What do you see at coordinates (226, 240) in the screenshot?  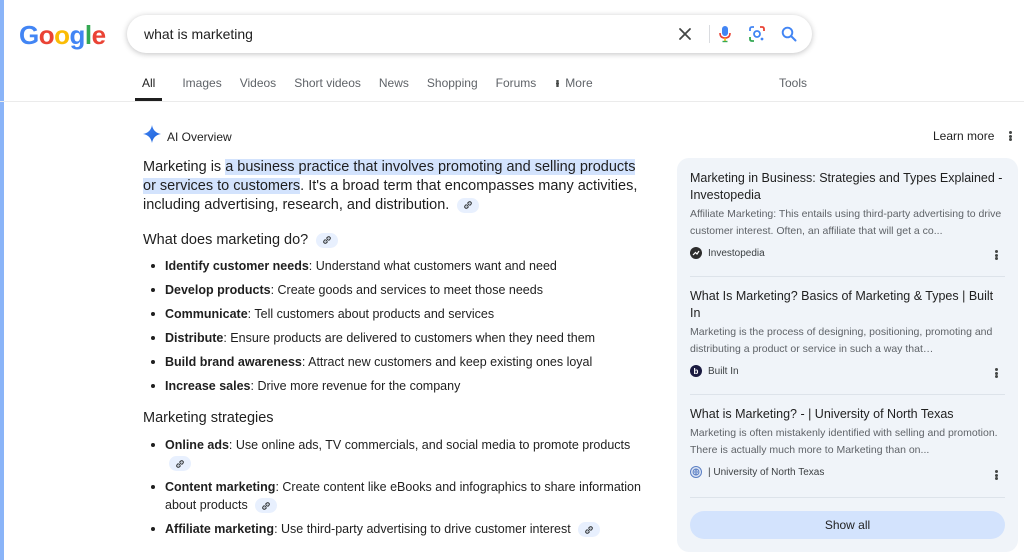 I see `section-heading-text: What does marketing do?` at bounding box center [226, 240].